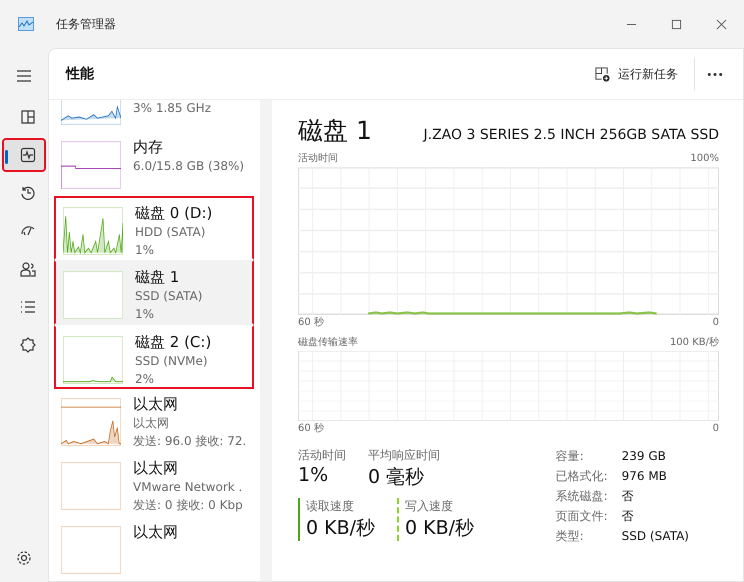  Describe the element at coordinates (170, 232) in the screenshot. I see `device-info: HDD (SATA)` at that location.